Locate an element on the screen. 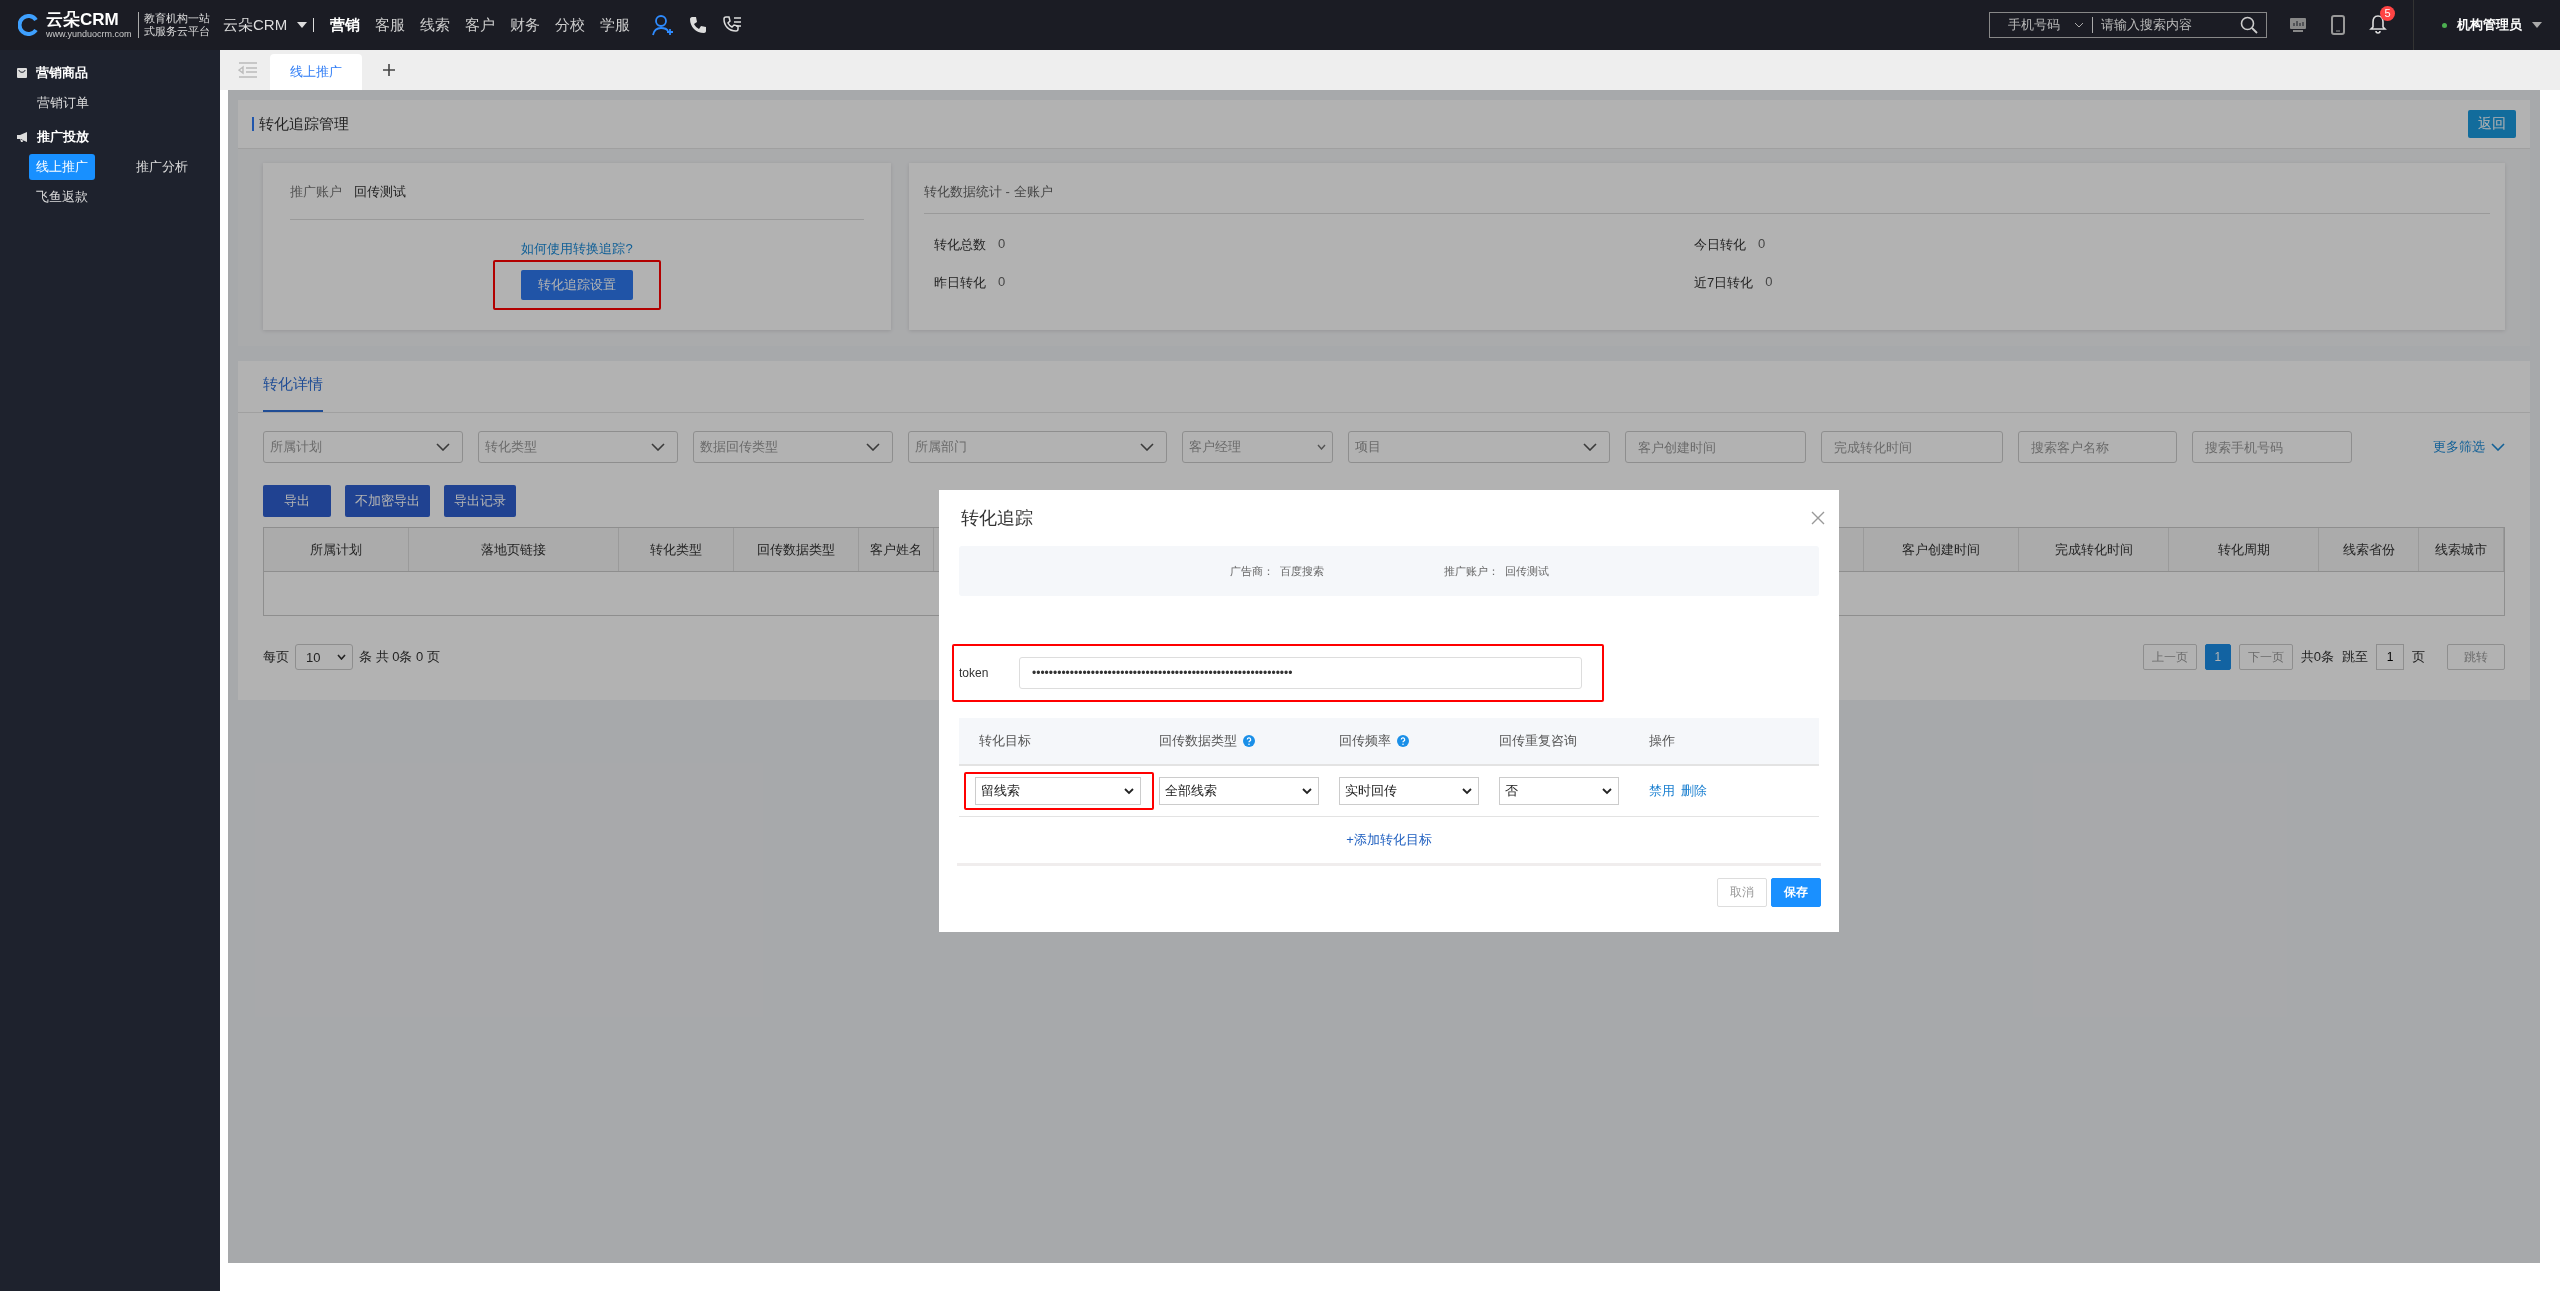 The image size is (2560, 1291). close-icon is located at coordinates (1818, 518).